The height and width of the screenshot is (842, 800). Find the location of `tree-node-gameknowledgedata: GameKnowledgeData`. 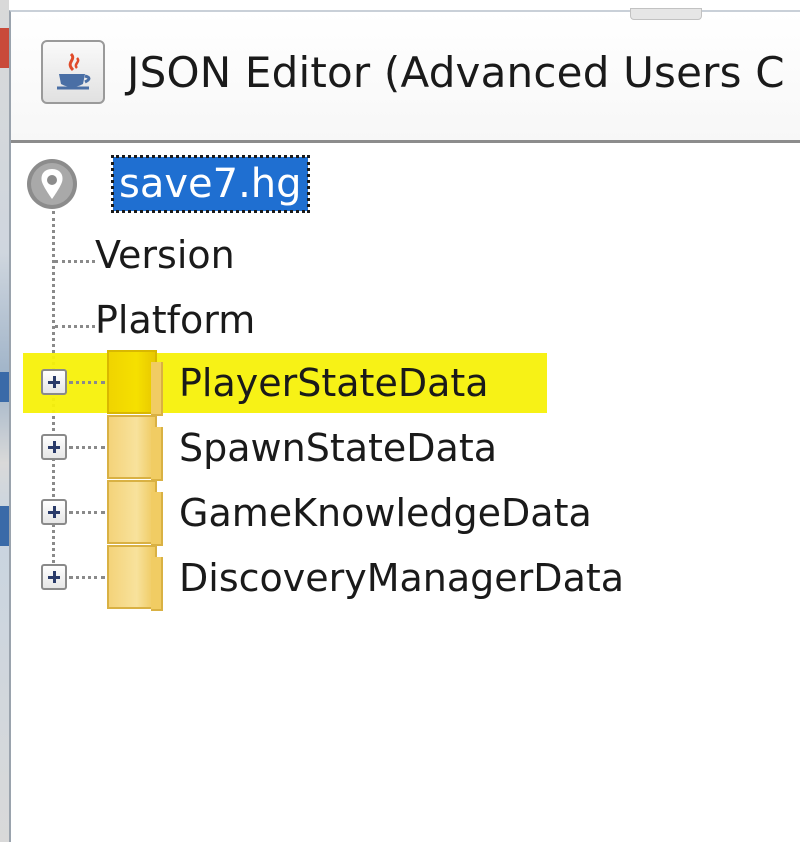

tree-node-gameknowledgedata: GameKnowledgeData is located at coordinates (385, 513).